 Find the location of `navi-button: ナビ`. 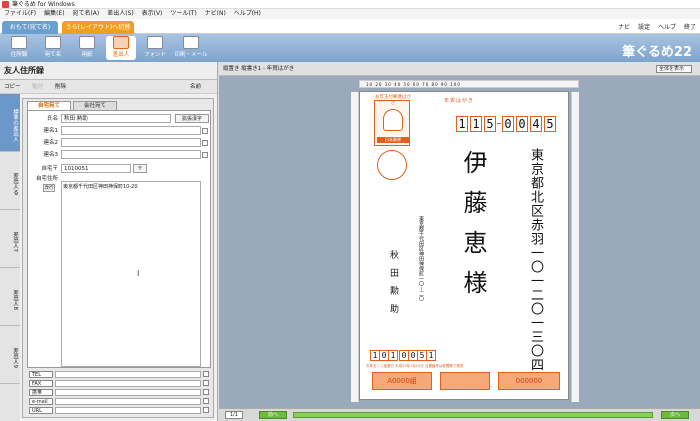

navi-button: ナビ is located at coordinates (624, 27).